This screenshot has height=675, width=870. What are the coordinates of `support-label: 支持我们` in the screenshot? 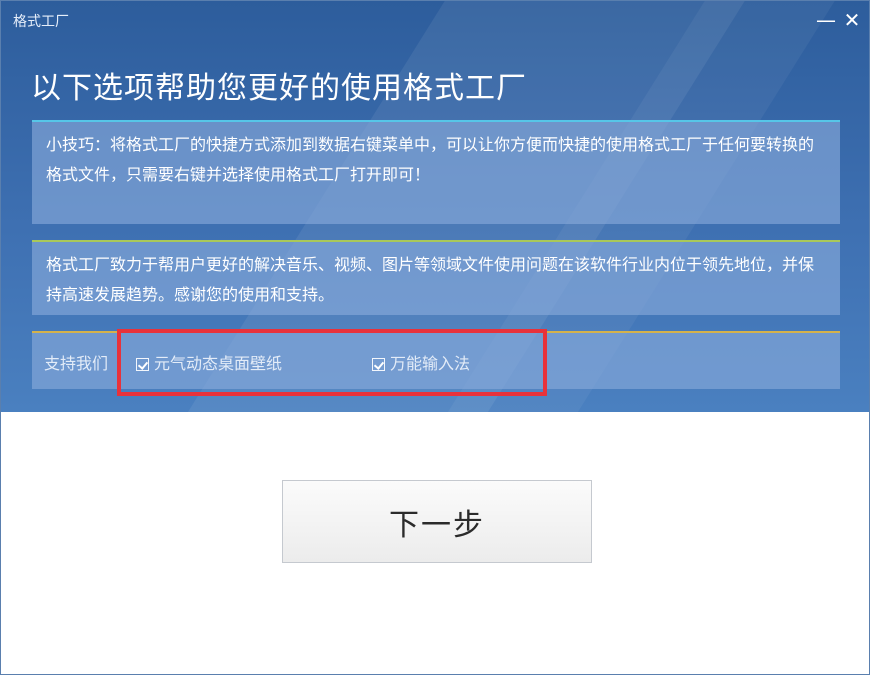 It's located at (76, 363).